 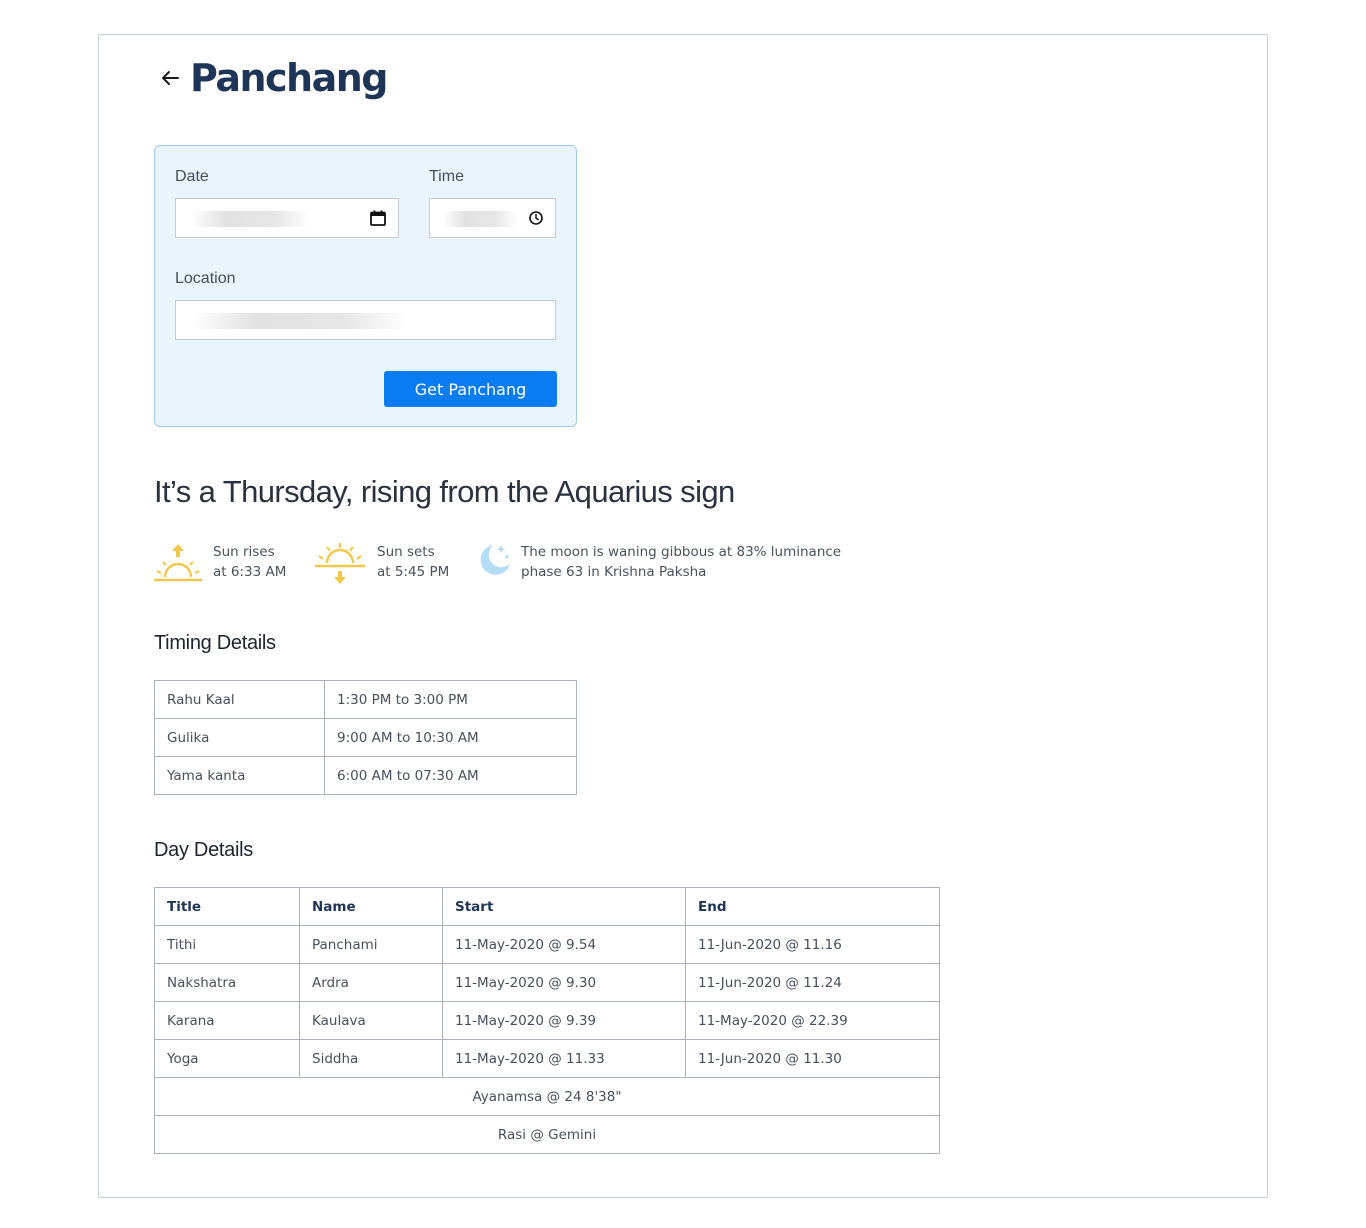 I want to click on ayanamsa-cell: Ayanamsa @ 24 8'38", so click(x=547, y=1096).